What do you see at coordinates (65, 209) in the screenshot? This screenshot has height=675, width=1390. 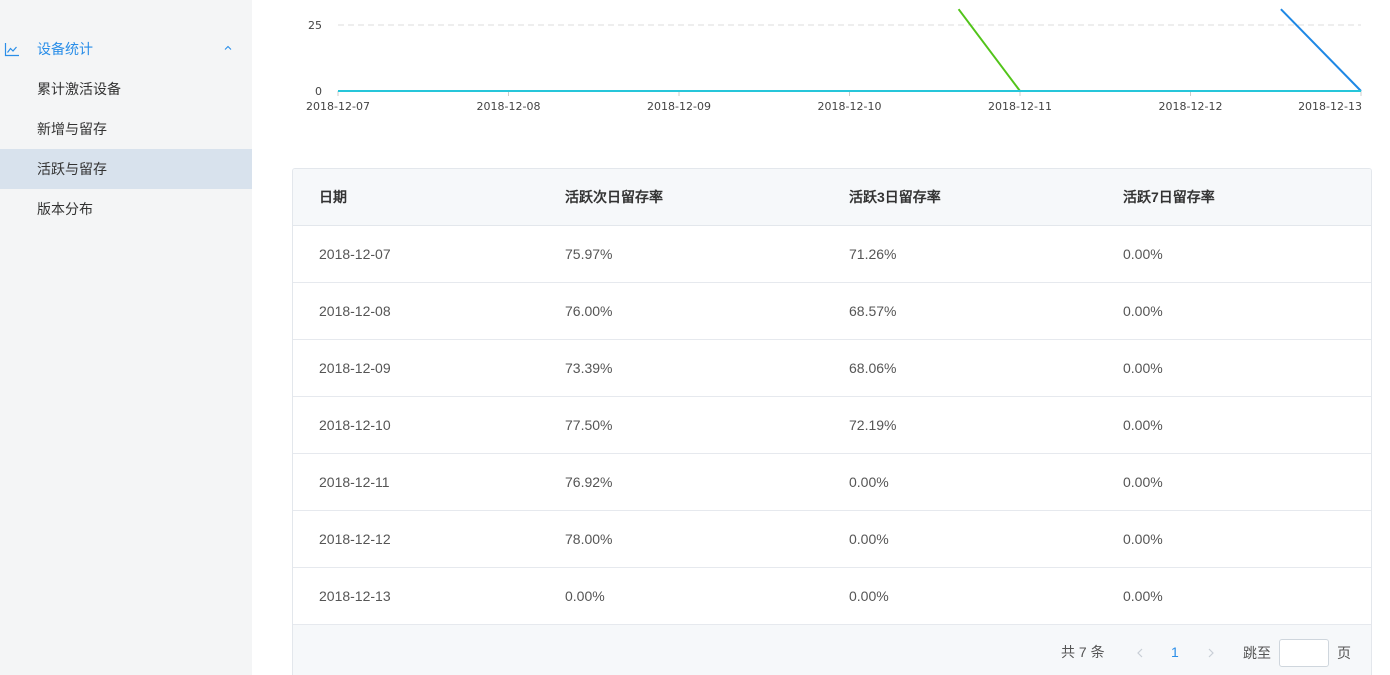 I see `sidebar-item-label: 版本分布` at bounding box center [65, 209].